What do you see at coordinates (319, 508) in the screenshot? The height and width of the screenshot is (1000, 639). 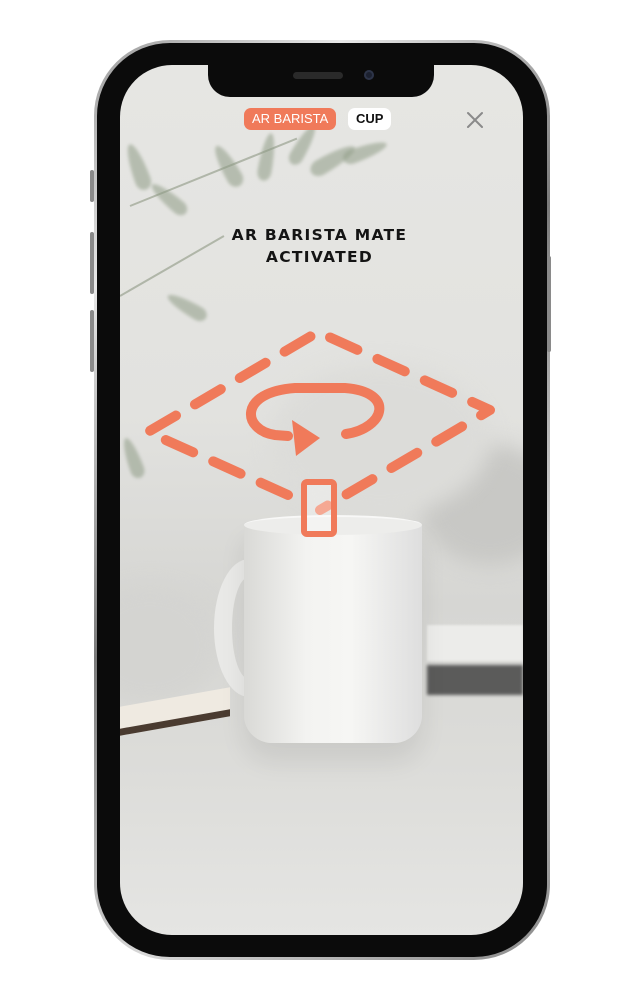 I see `phone-icon` at bounding box center [319, 508].